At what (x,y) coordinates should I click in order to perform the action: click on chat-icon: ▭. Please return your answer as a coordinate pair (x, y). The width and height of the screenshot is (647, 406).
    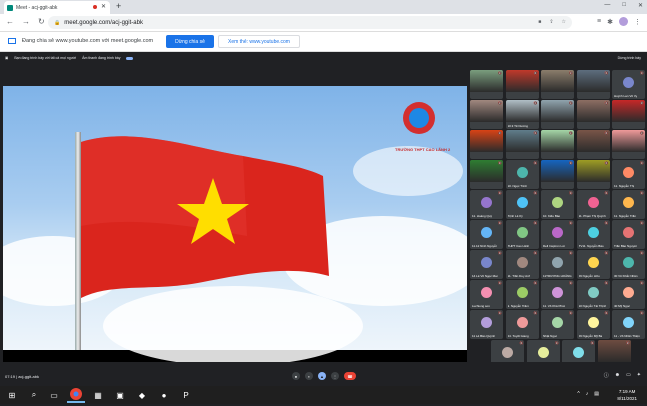
    Looking at the image, I should click on (628, 375).